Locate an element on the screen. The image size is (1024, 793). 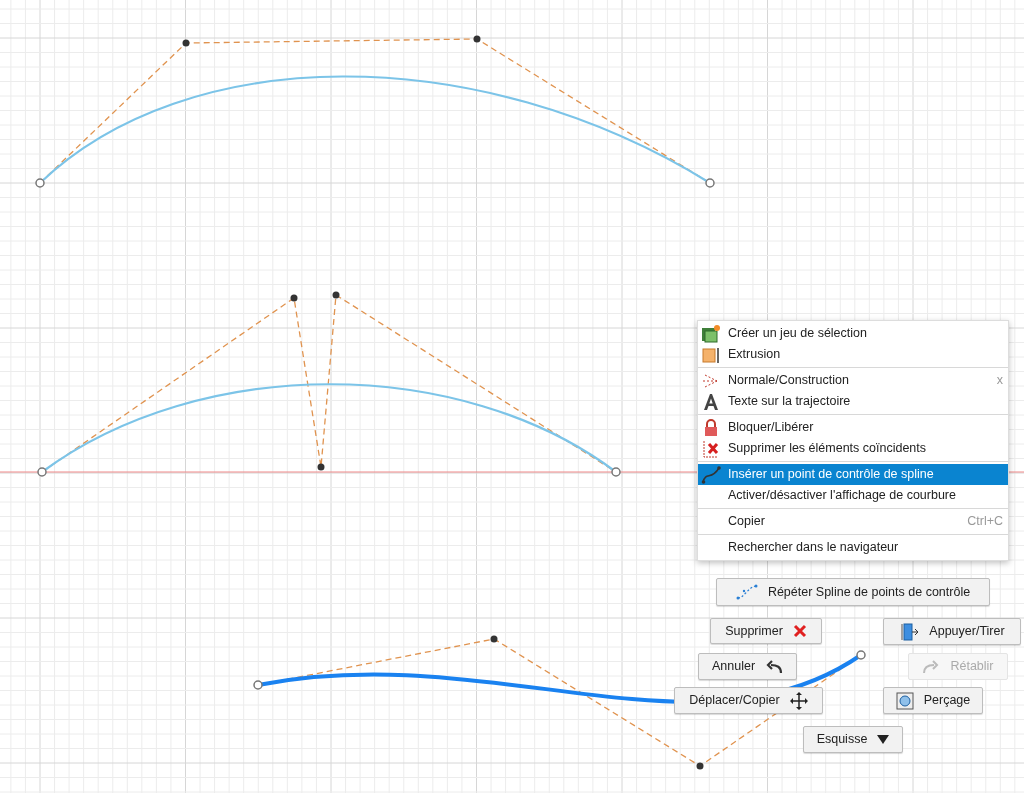
menu-item: Activer/désactiver l'affichage de courbure is located at coordinates (853, 495).